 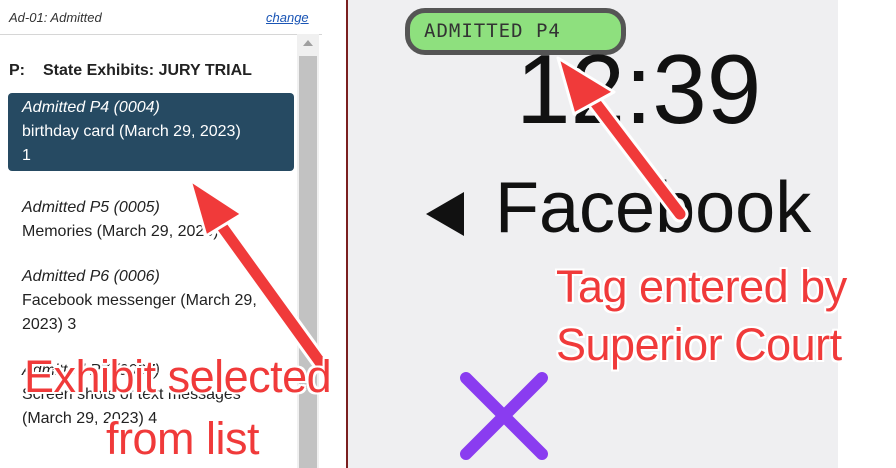 I want to click on change-link: change, so click(x=287, y=17).